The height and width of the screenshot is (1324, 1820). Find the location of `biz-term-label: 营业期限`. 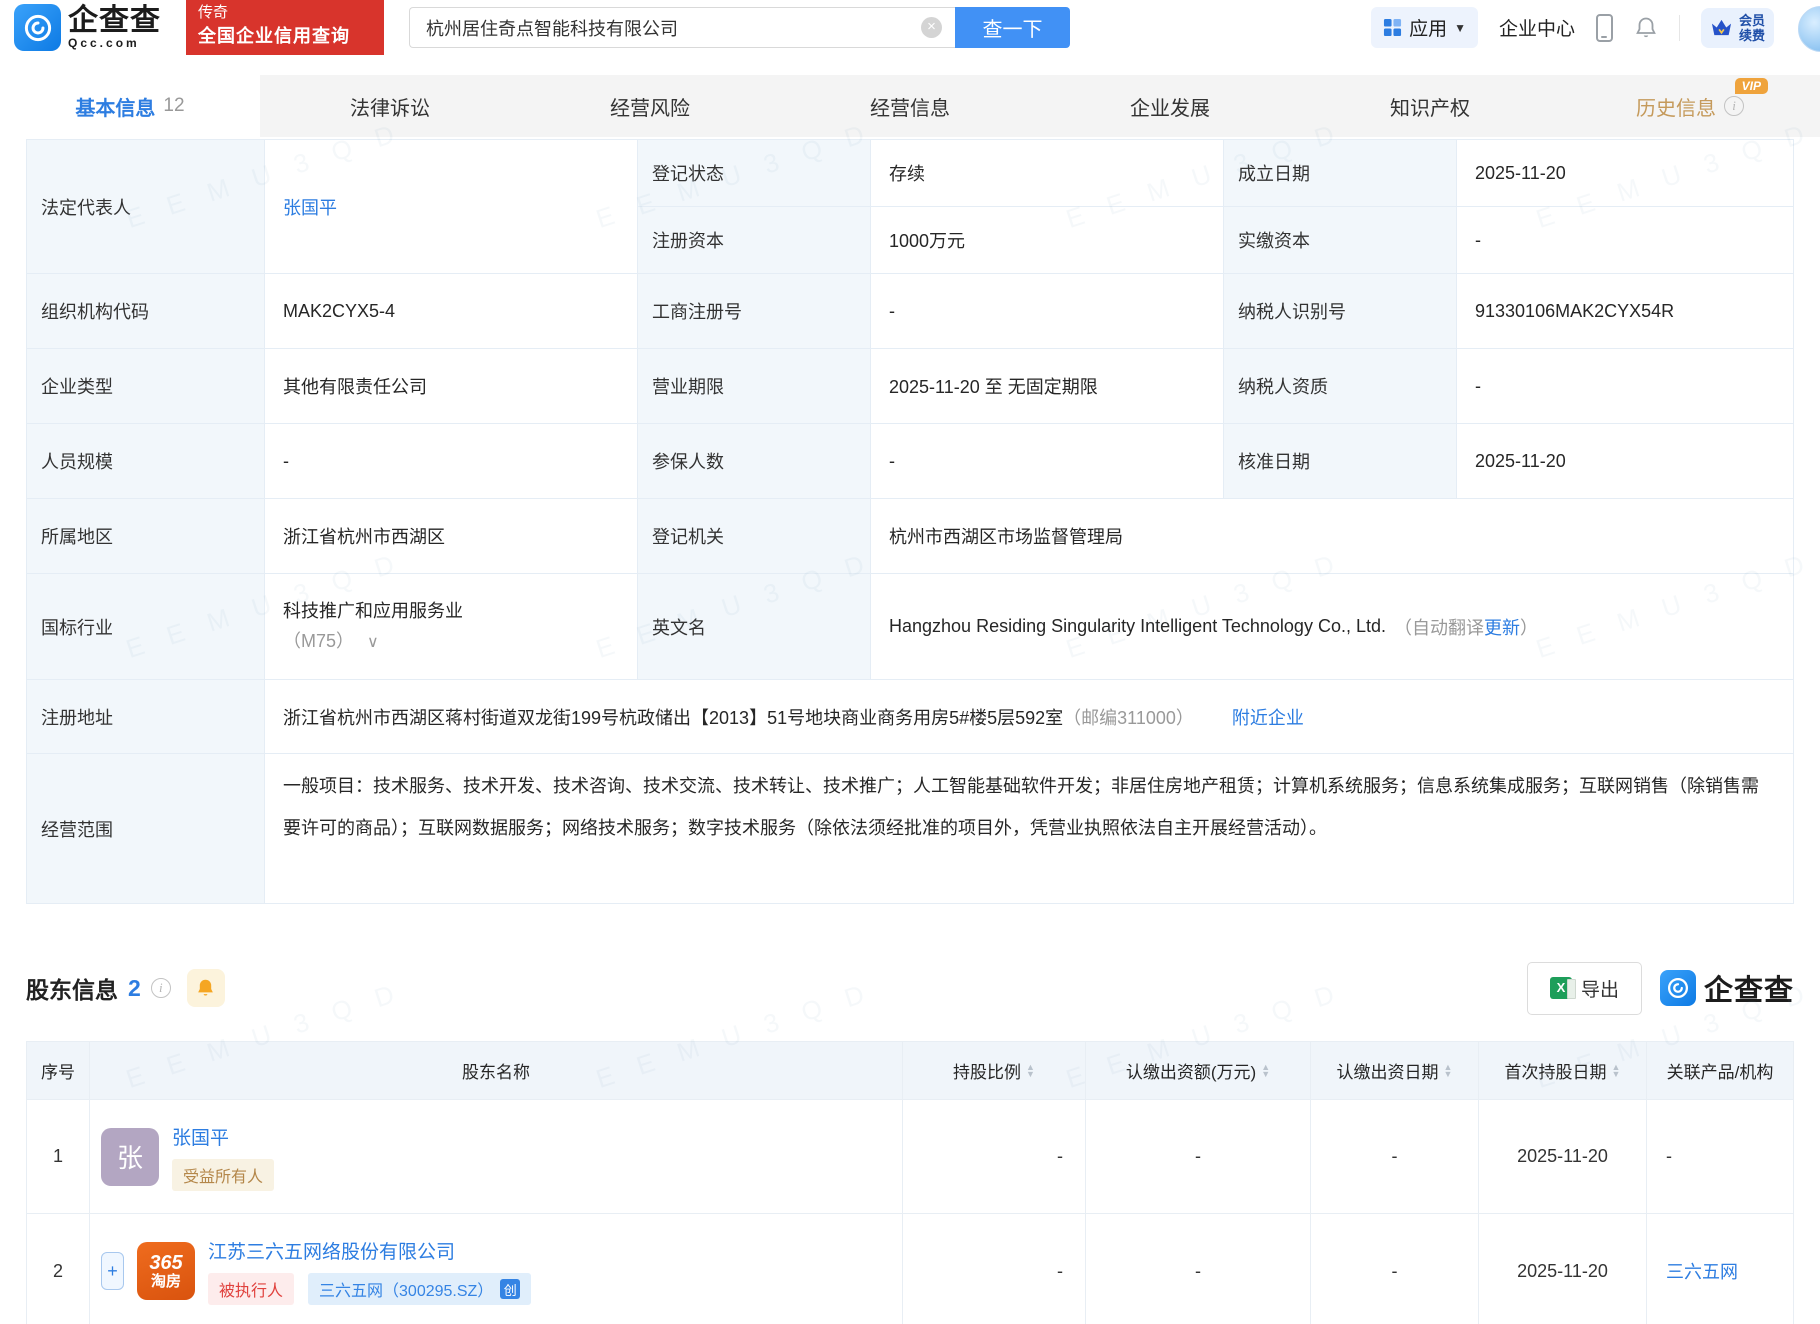

biz-term-label: 营业期限 is located at coordinates (754, 386).